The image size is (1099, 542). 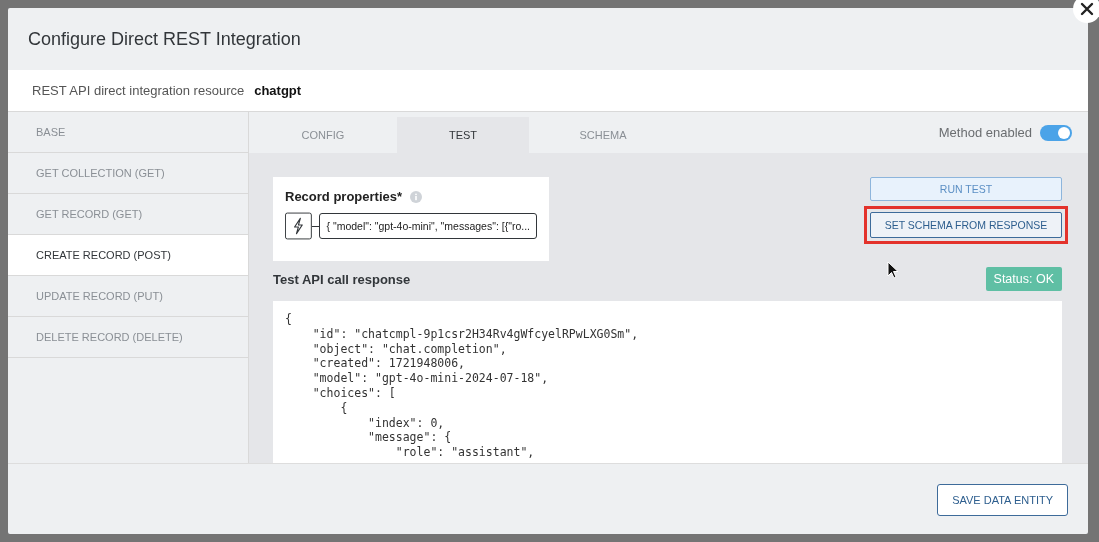 I want to click on tab: CONFIG, so click(x=323, y=135).